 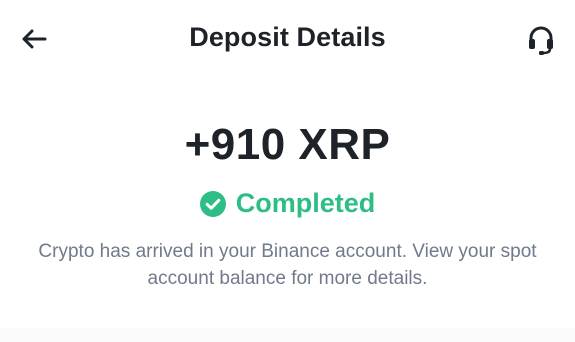 What do you see at coordinates (287, 335) in the screenshot?
I see `section-divider` at bounding box center [287, 335].